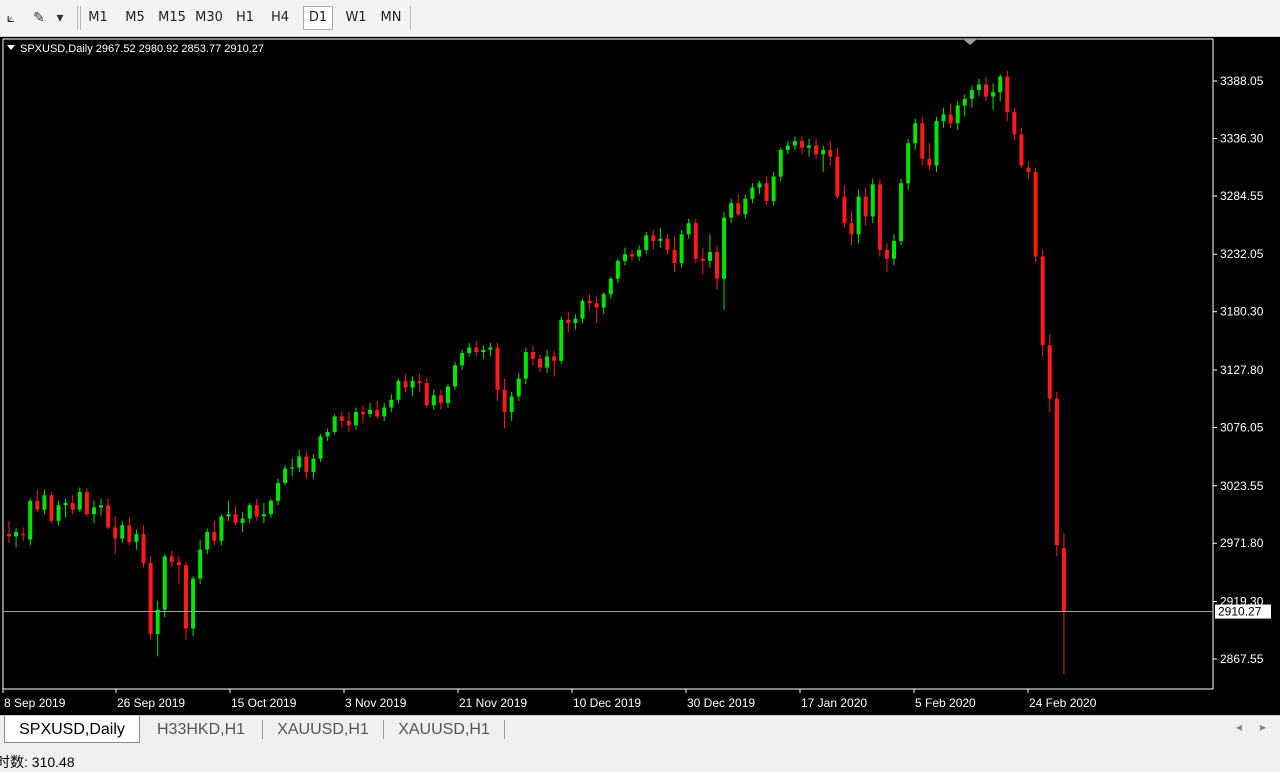 The height and width of the screenshot is (772, 1280). I want to click on timeframe-w1: W1, so click(356, 18).